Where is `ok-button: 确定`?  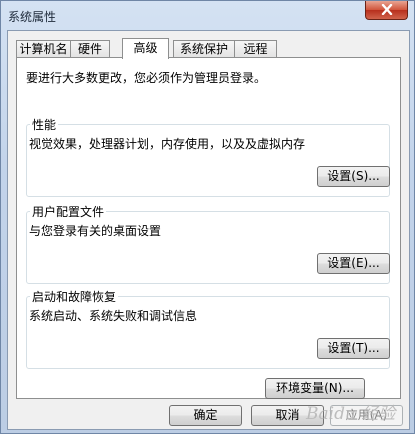
ok-button: 确定 is located at coordinates (205, 415).